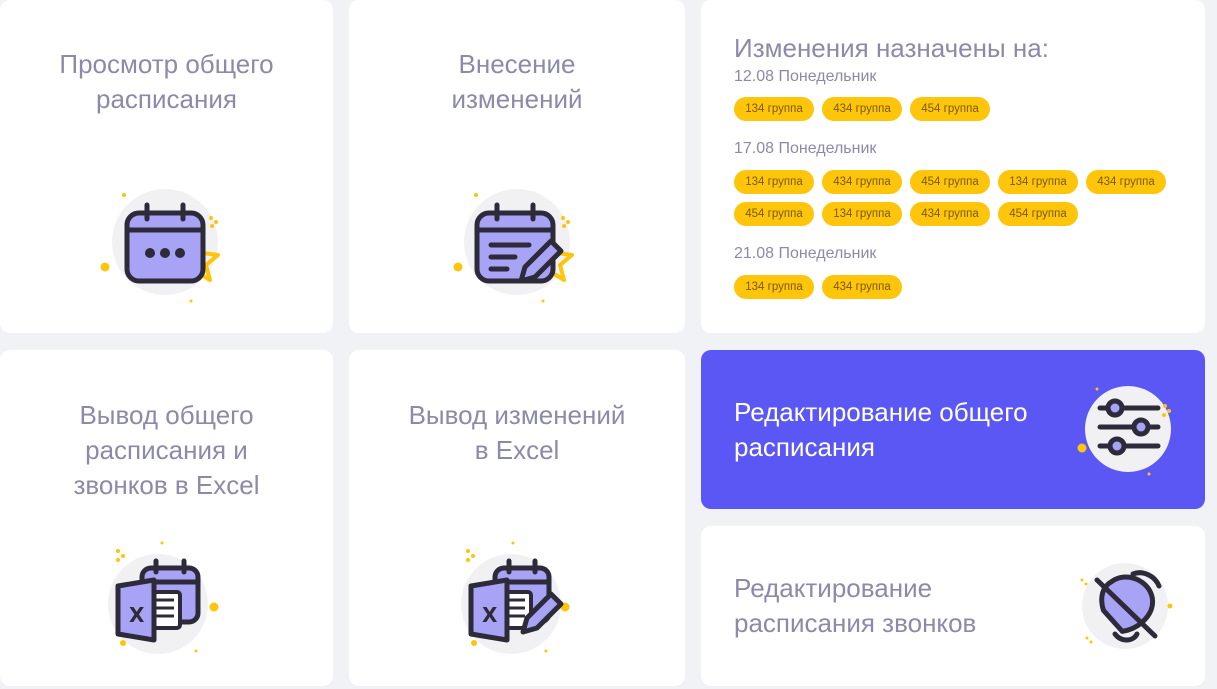 The width and height of the screenshot is (1217, 689). I want to click on day-groups: 134 группа 434 группа 454 группа, so click(964, 109).